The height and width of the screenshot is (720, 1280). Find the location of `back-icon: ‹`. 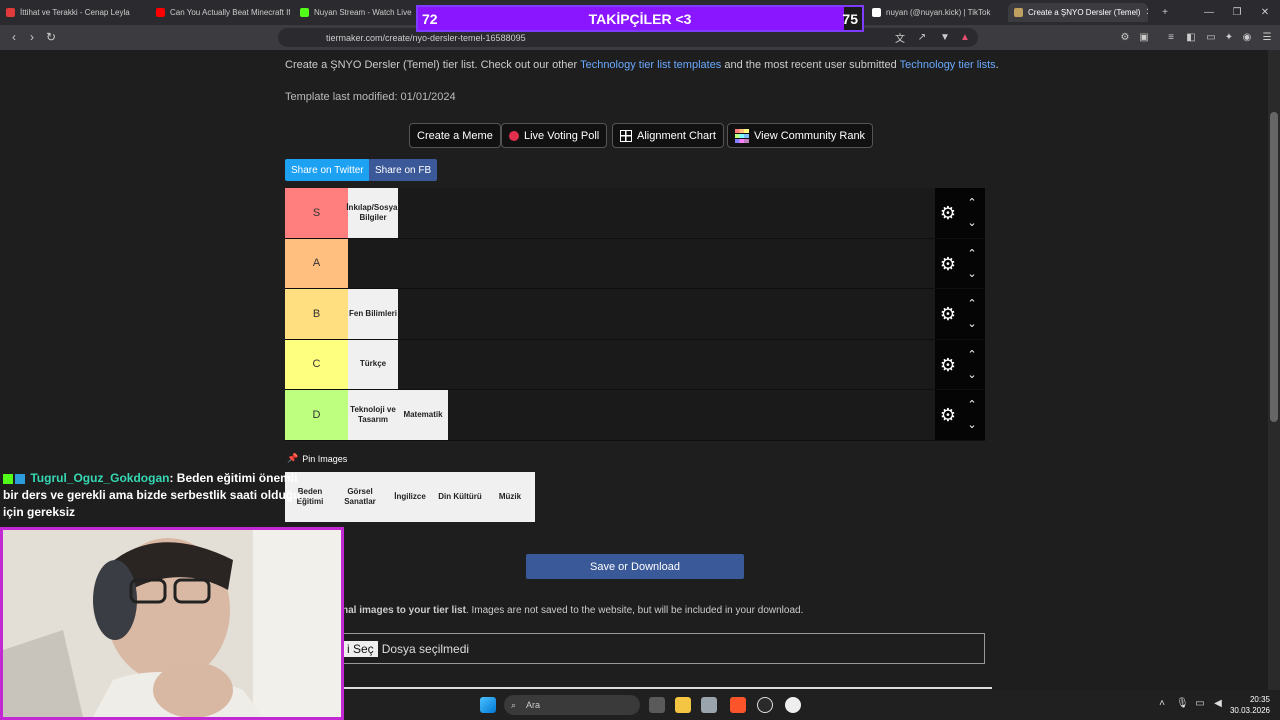

back-icon: ‹ is located at coordinates (14, 37).